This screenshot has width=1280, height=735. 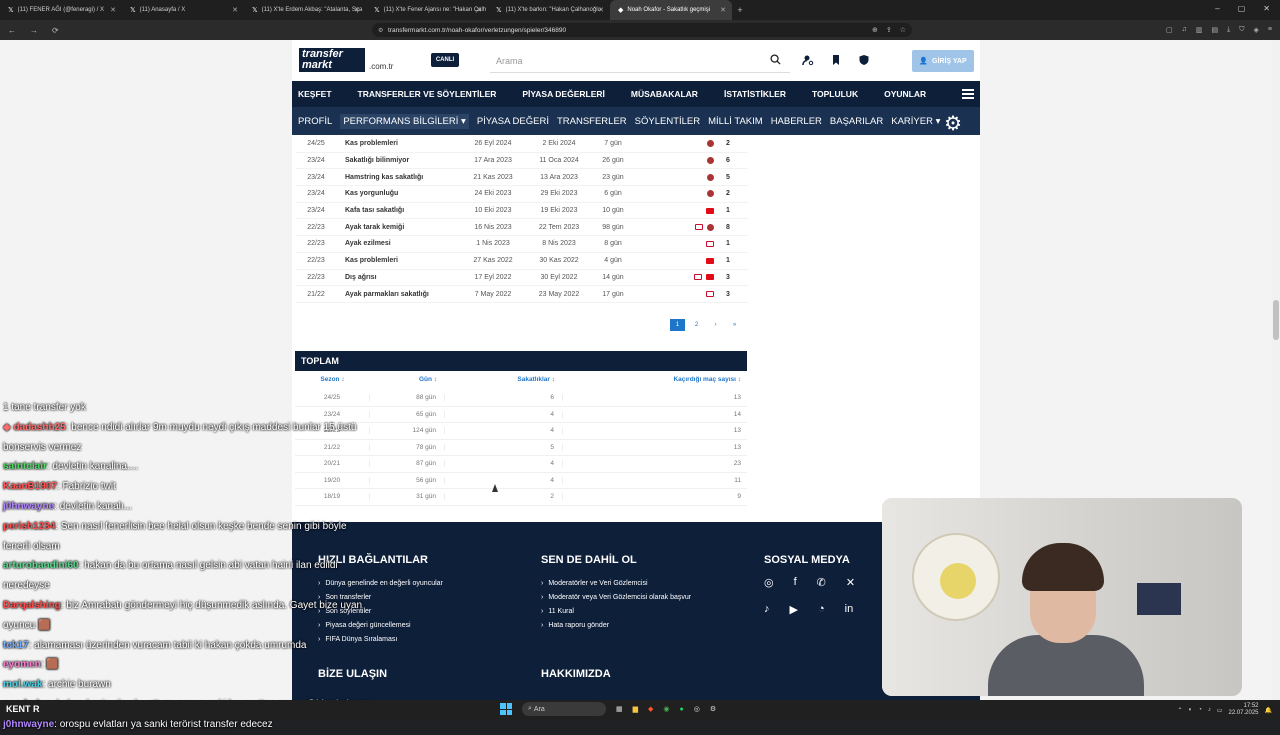 I want to click on browser-tab: ◆ Noah Okafor - Sakatlık geçmişi ✕, so click(x=671, y=10).